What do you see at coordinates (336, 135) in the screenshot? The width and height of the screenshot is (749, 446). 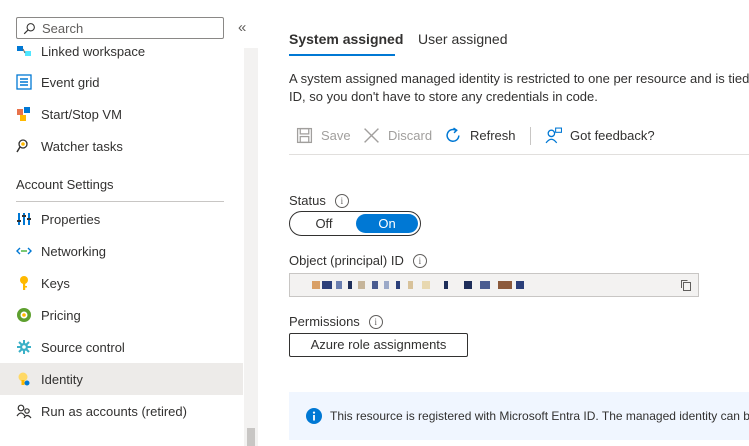 I see `save-label: Save` at bounding box center [336, 135].